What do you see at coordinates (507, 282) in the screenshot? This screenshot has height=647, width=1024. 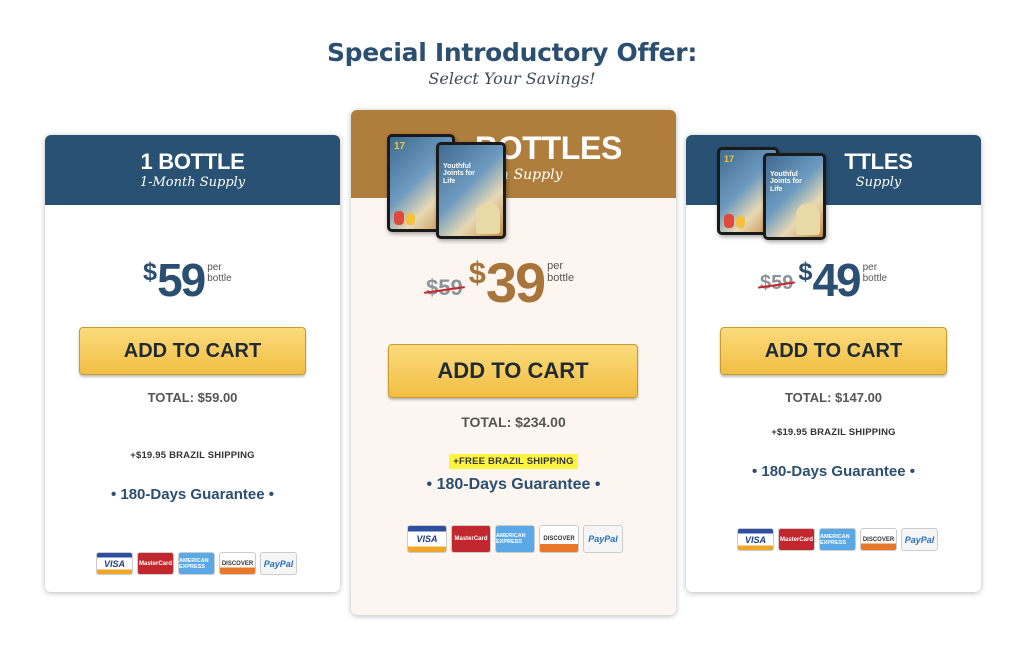 I see `current-price: $39` at bounding box center [507, 282].